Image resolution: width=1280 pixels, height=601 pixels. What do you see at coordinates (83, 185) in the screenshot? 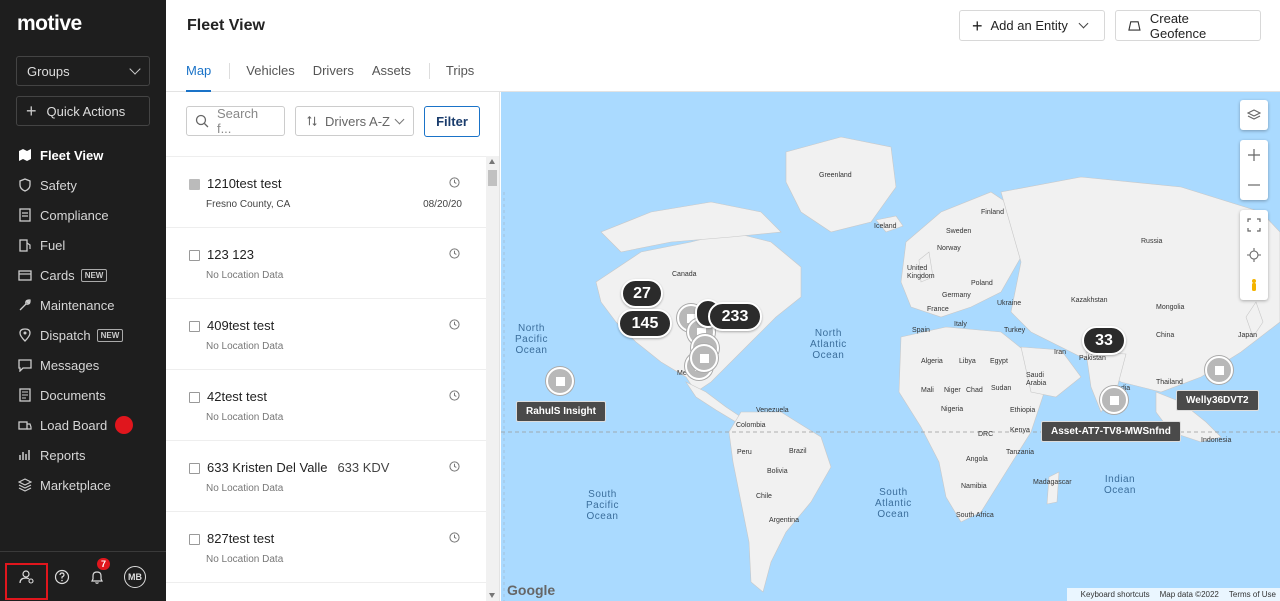
I see `sidebar-item-safety: Safety` at bounding box center [83, 185].